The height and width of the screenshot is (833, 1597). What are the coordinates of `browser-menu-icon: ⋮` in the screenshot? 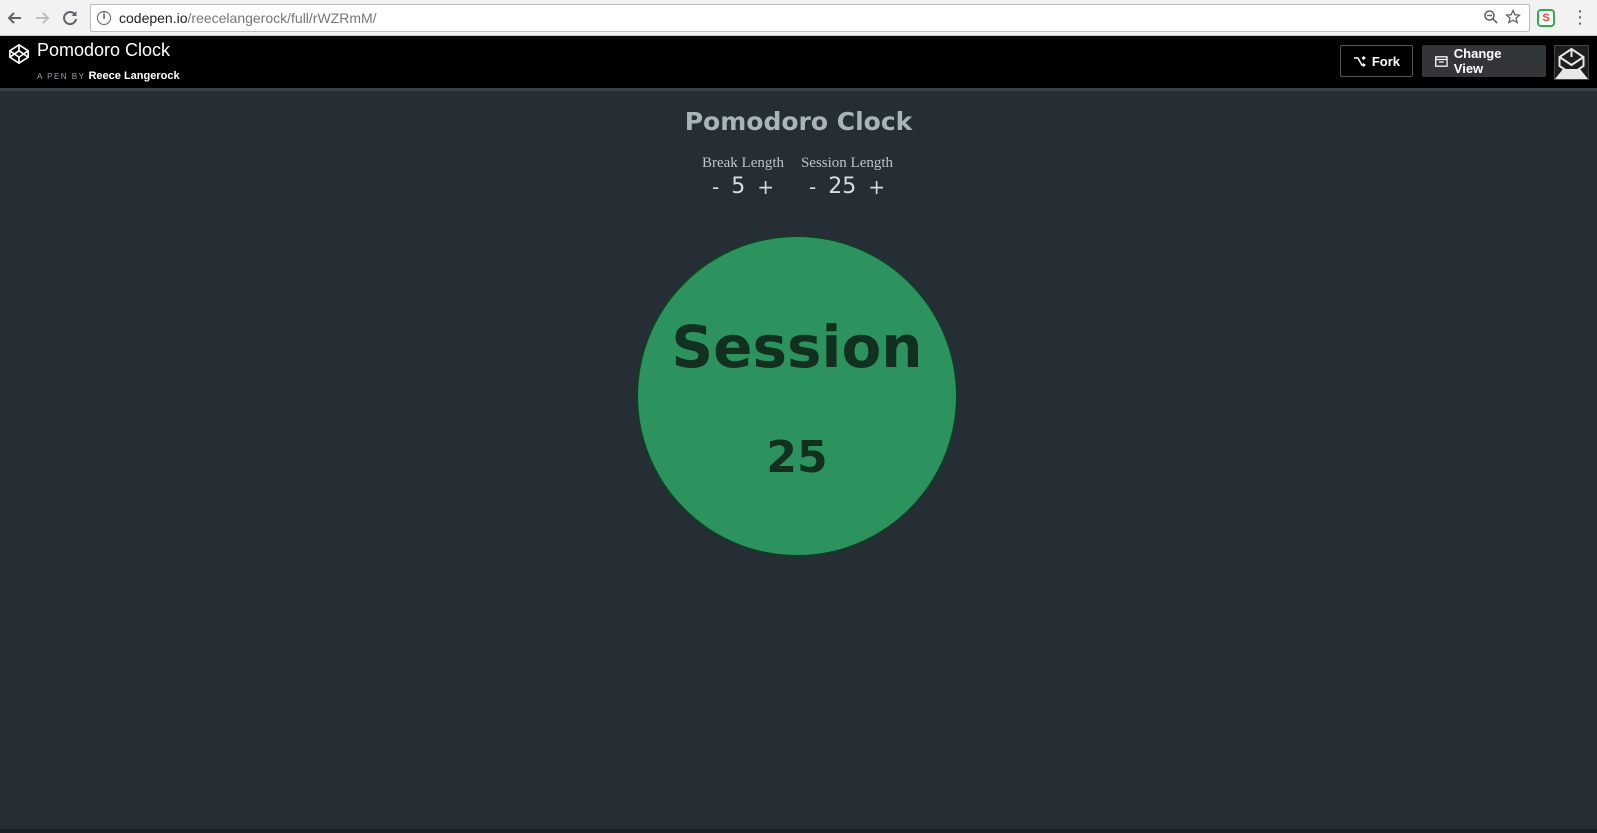 It's located at (1580, 18).